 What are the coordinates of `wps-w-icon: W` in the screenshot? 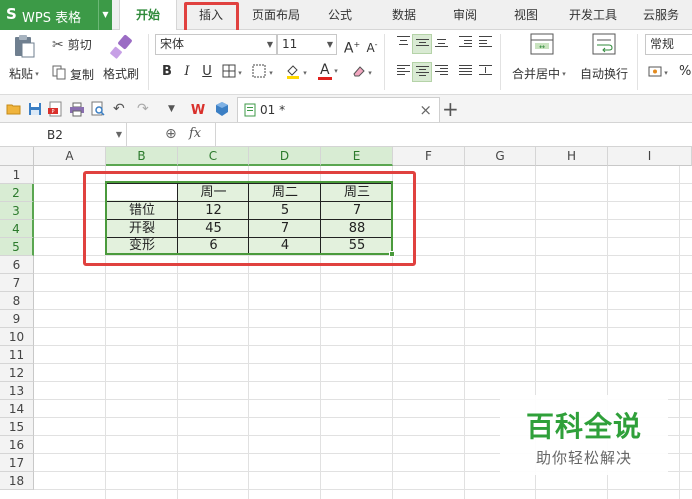 It's located at (198, 109).